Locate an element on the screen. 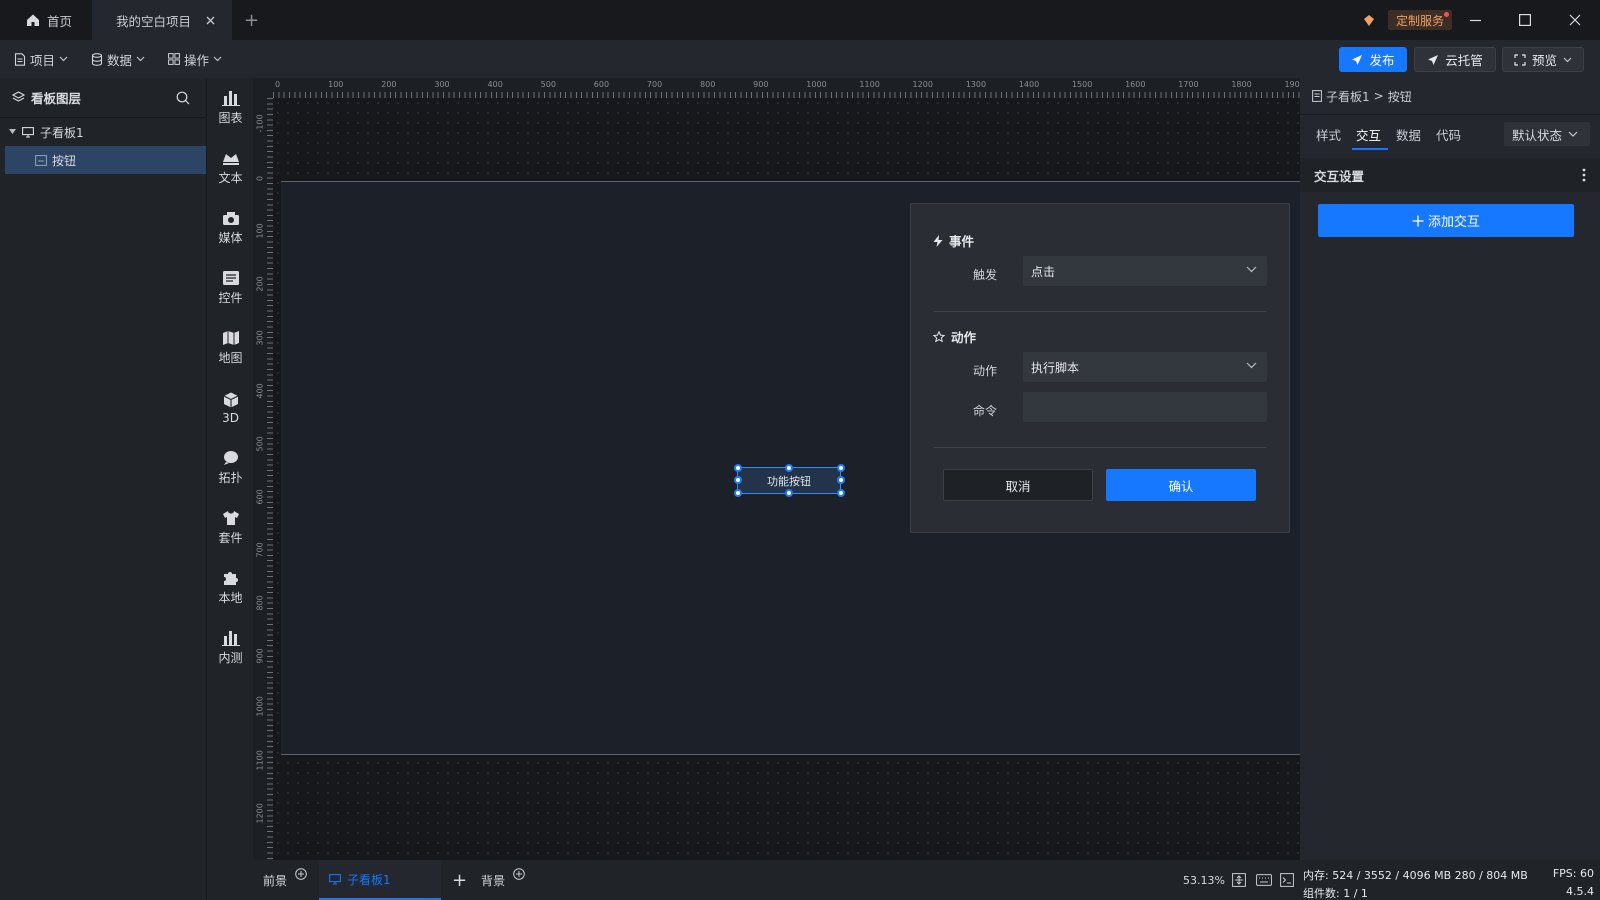 The width and height of the screenshot is (1600, 900). publish-label: 发布 is located at coordinates (1382, 60).